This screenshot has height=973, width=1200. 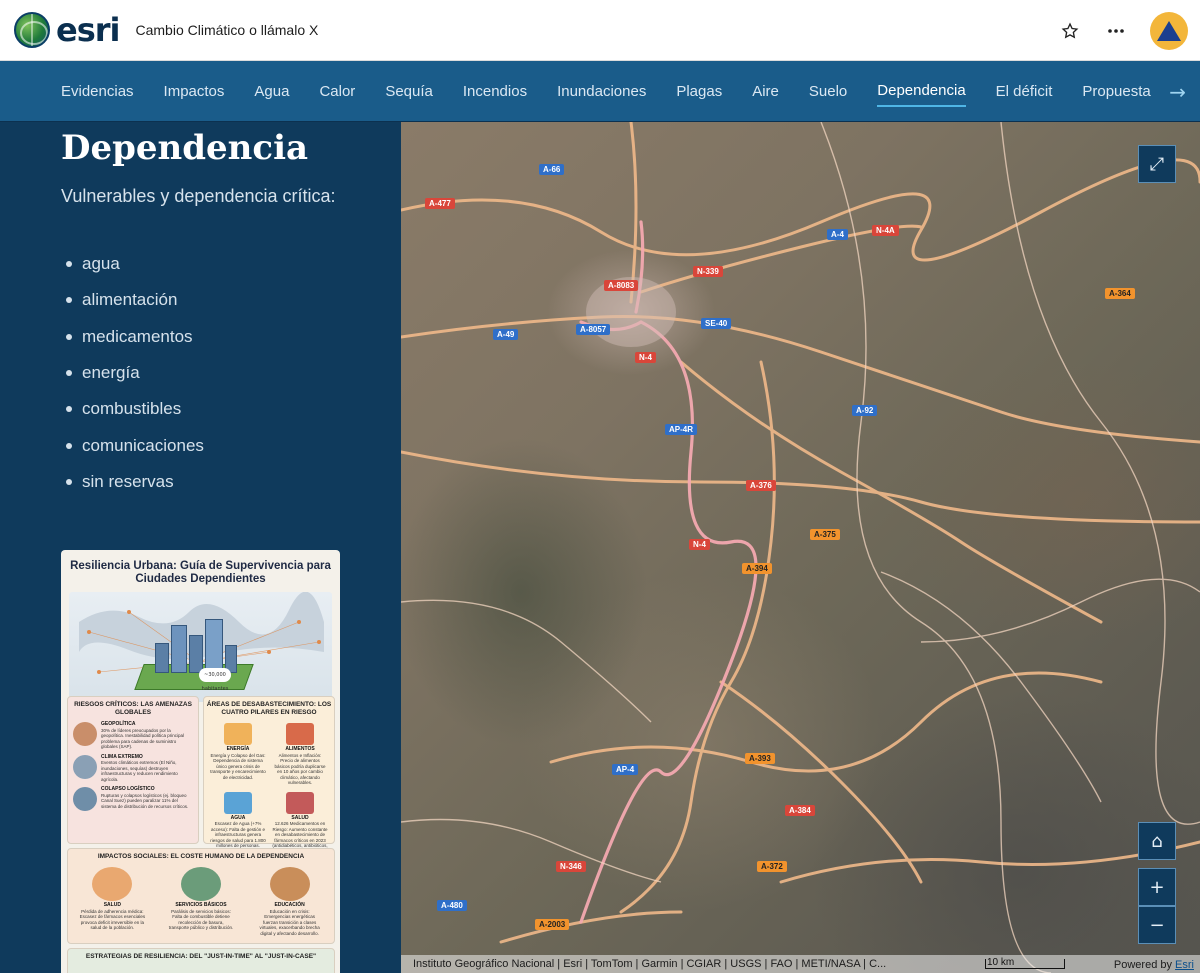 I want to click on header-actions, so click(x=1123, y=30).